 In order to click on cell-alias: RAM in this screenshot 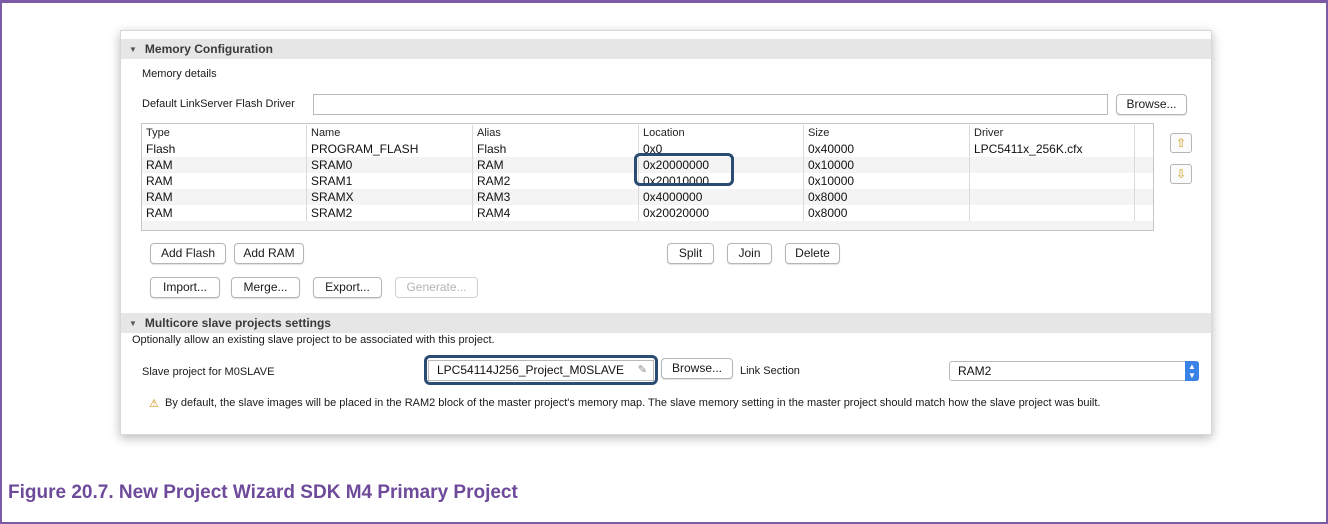, I will do `click(556, 165)`.